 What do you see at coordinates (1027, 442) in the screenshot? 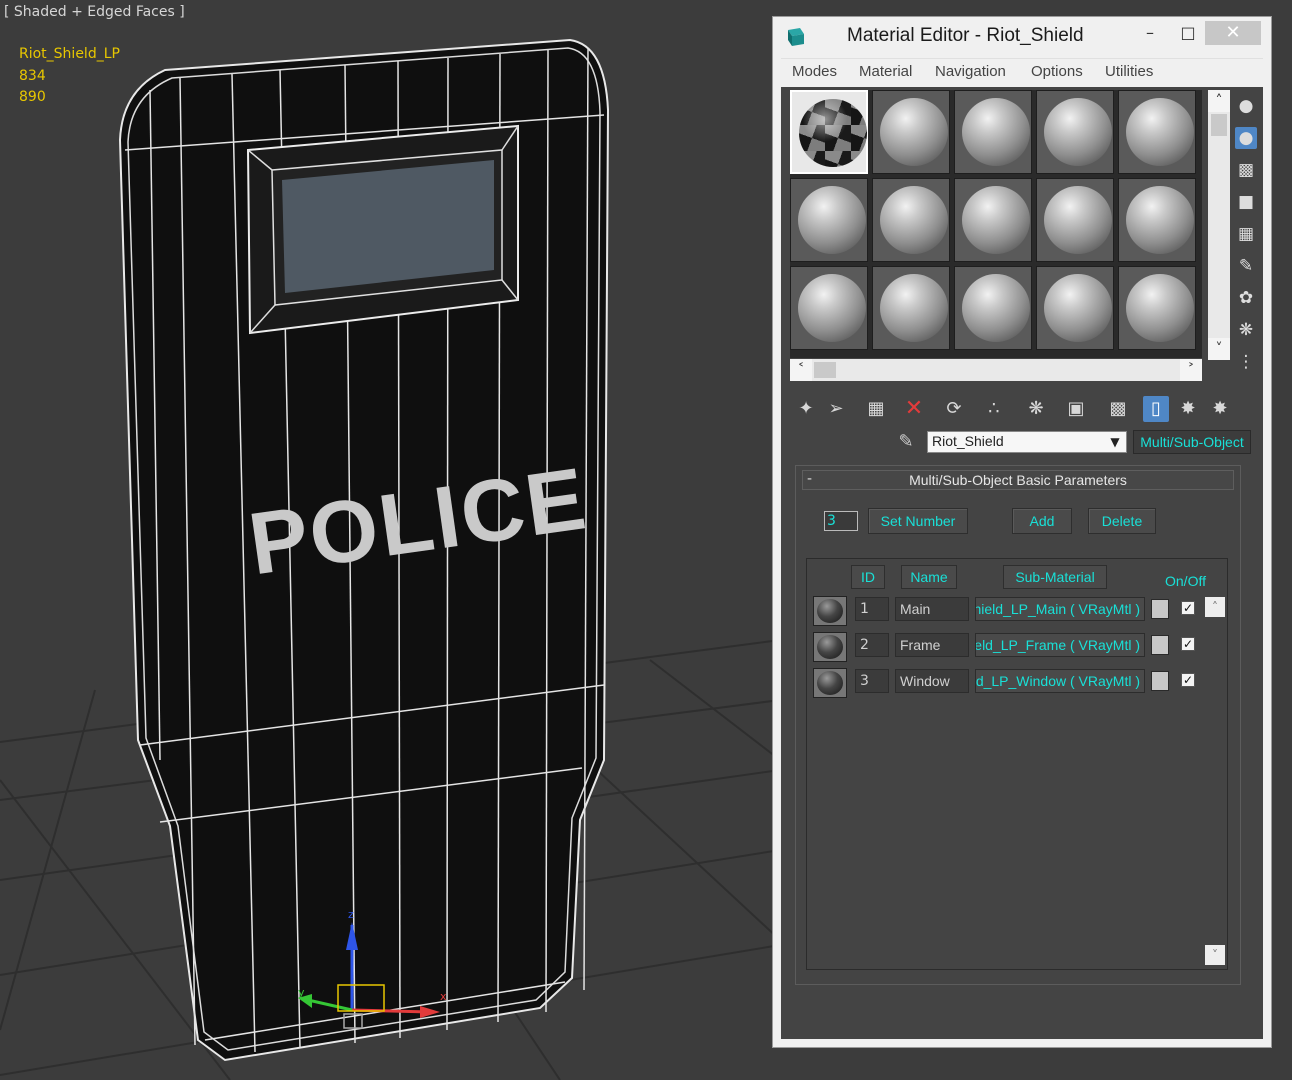
I see `material-name-field: Riot_Shield` at bounding box center [1027, 442].